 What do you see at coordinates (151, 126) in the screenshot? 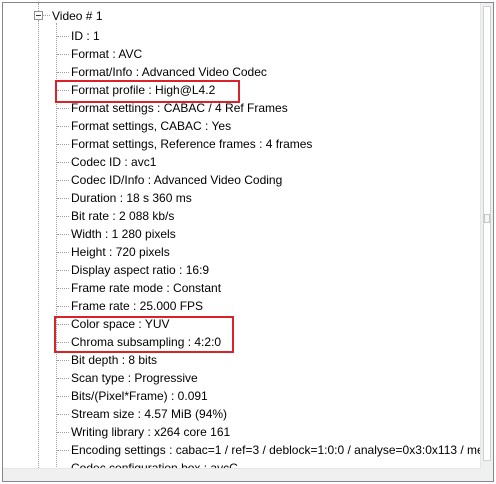
I see `tree-item: Format settings, CABAC : Yes` at bounding box center [151, 126].